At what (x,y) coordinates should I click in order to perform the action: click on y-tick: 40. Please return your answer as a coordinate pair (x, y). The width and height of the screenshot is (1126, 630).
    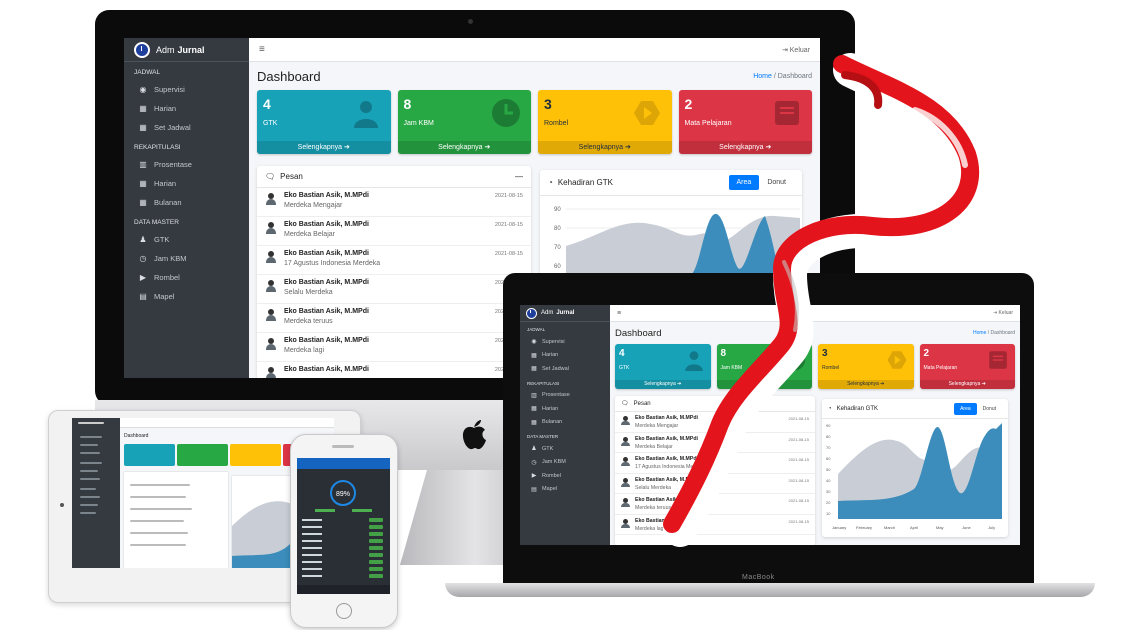
    Looking at the image, I should click on (828, 480).